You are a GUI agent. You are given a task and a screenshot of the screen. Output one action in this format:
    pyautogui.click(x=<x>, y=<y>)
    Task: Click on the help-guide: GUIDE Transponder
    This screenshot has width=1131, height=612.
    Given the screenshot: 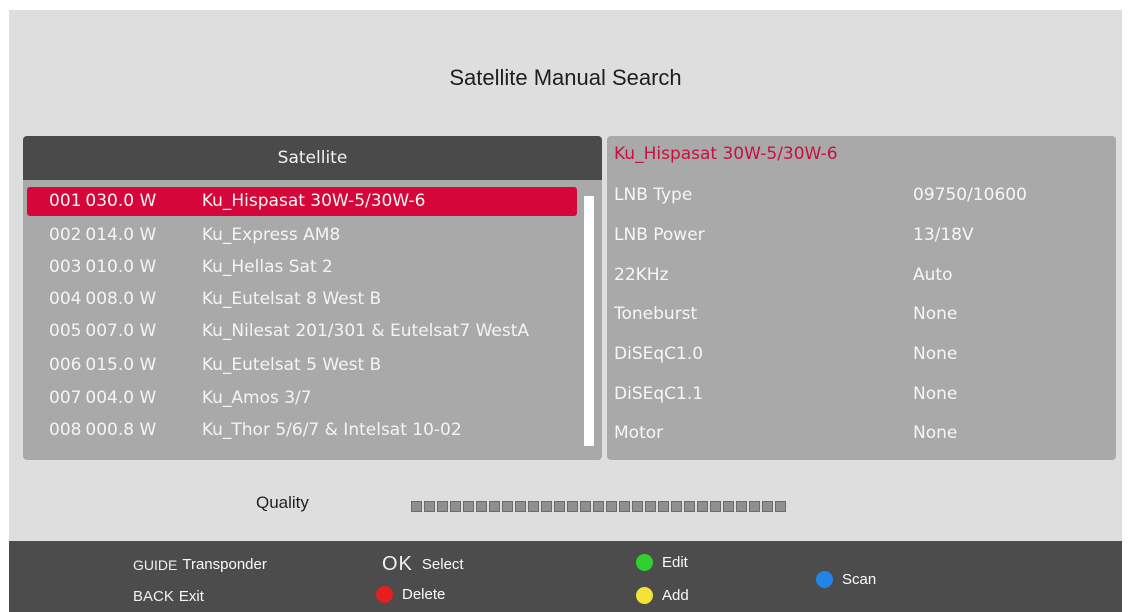 What is the action you would take?
    pyautogui.click(x=200, y=564)
    